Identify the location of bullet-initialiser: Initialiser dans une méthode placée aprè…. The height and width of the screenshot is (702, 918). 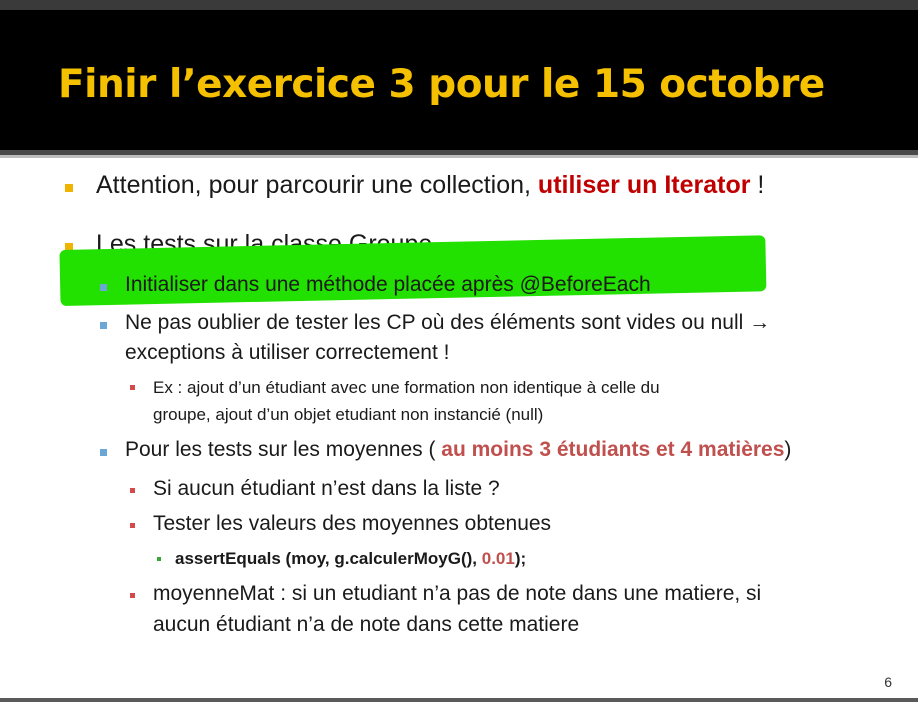
(388, 284).